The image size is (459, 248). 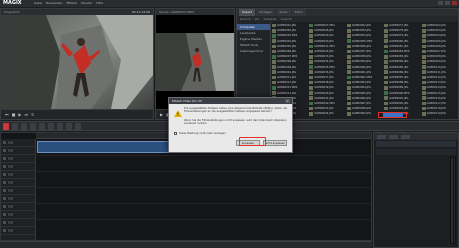 I want to click on play-icon: ▶, so click(x=19, y=114).